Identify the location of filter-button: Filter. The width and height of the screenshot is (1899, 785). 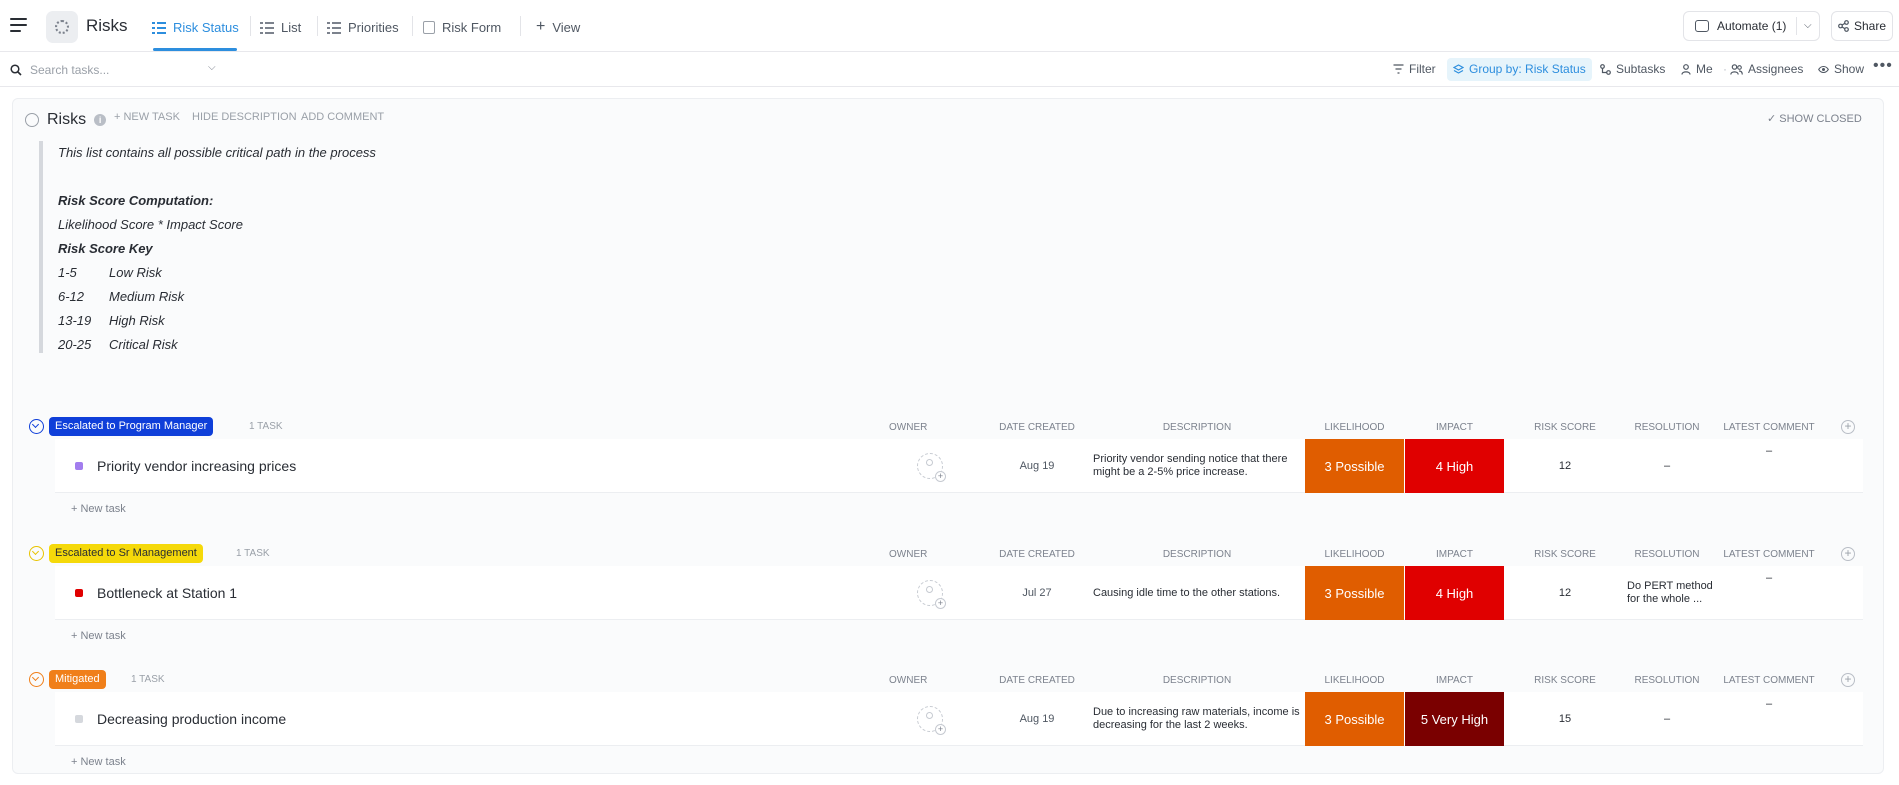
(1414, 69).